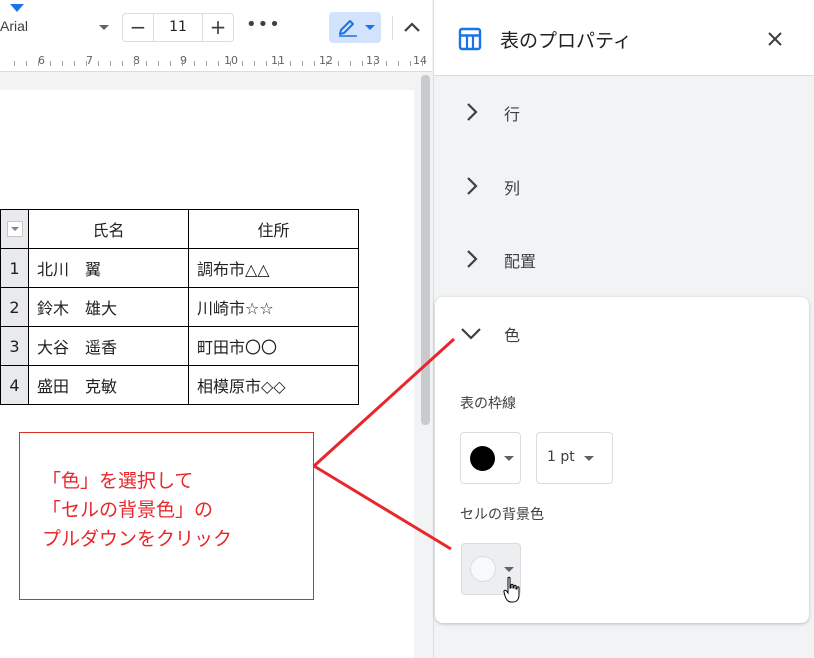  What do you see at coordinates (512, 188) in the screenshot?
I see `section-column-label: 列` at bounding box center [512, 188].